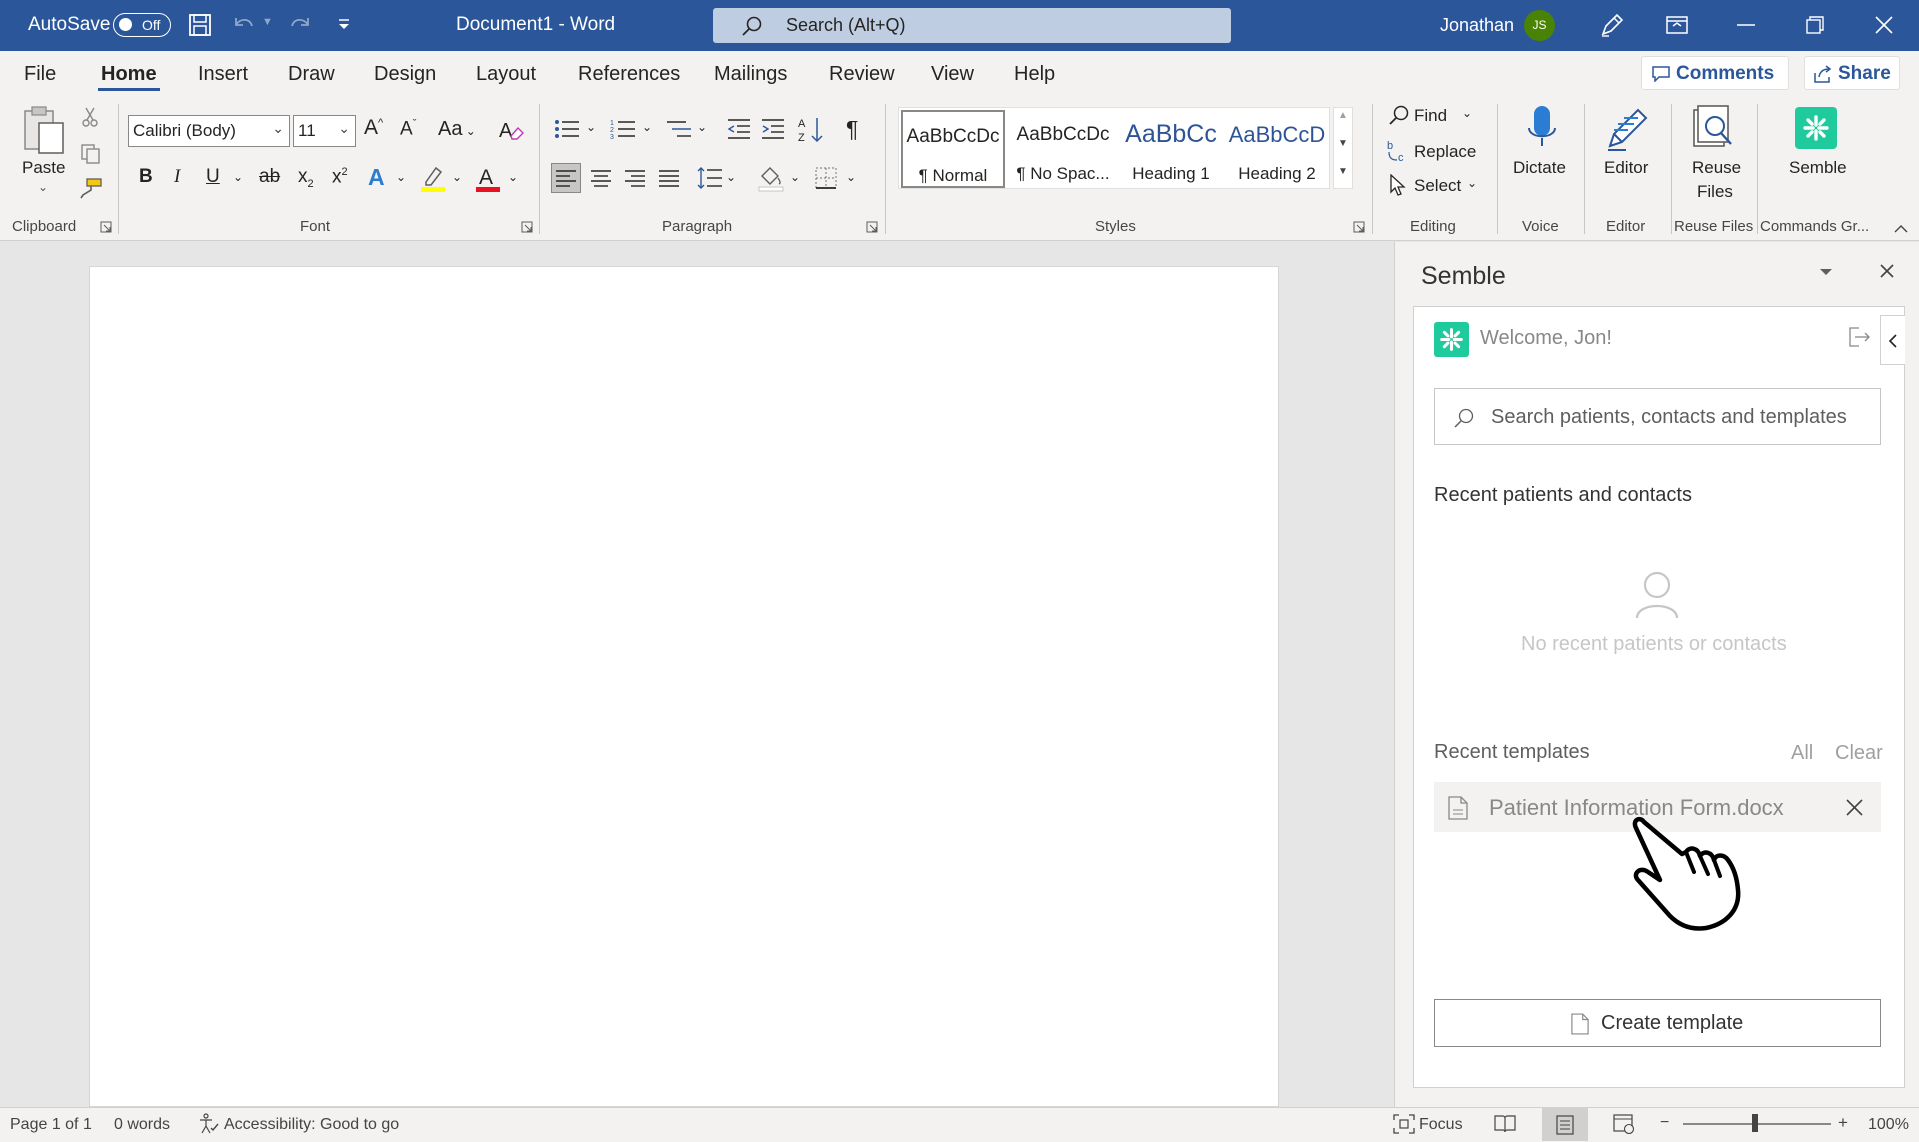  Describe the element at coordinates (1034, 74) in the screenshot. I see `tab-help: Help` at that location.